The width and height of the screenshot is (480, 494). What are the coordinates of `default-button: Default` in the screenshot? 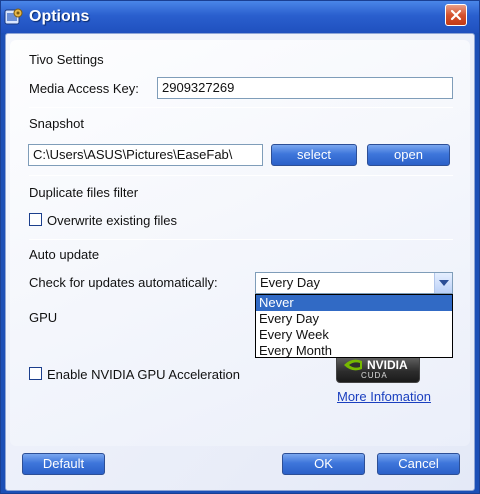 It's located at (63, 464).